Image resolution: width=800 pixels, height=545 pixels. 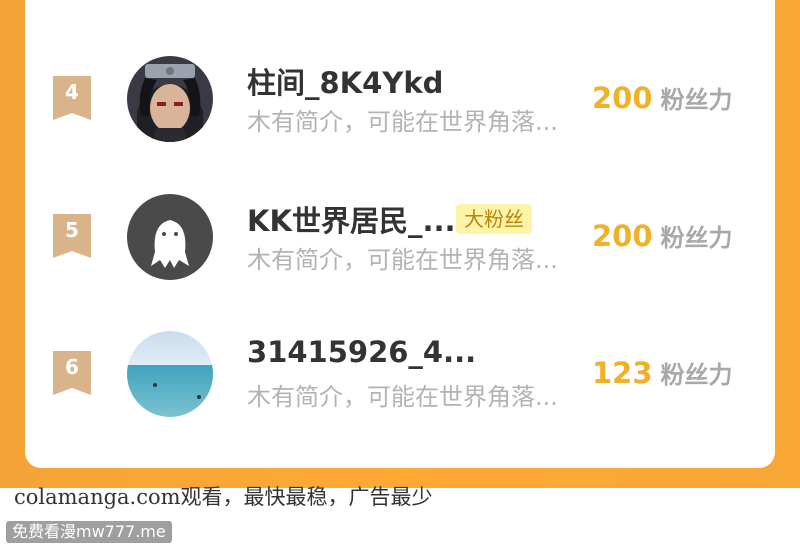 What do you see at coordinates (72, 230) in the screenshot?
I see `rank-number: 5` at bounding box center [72, 230].